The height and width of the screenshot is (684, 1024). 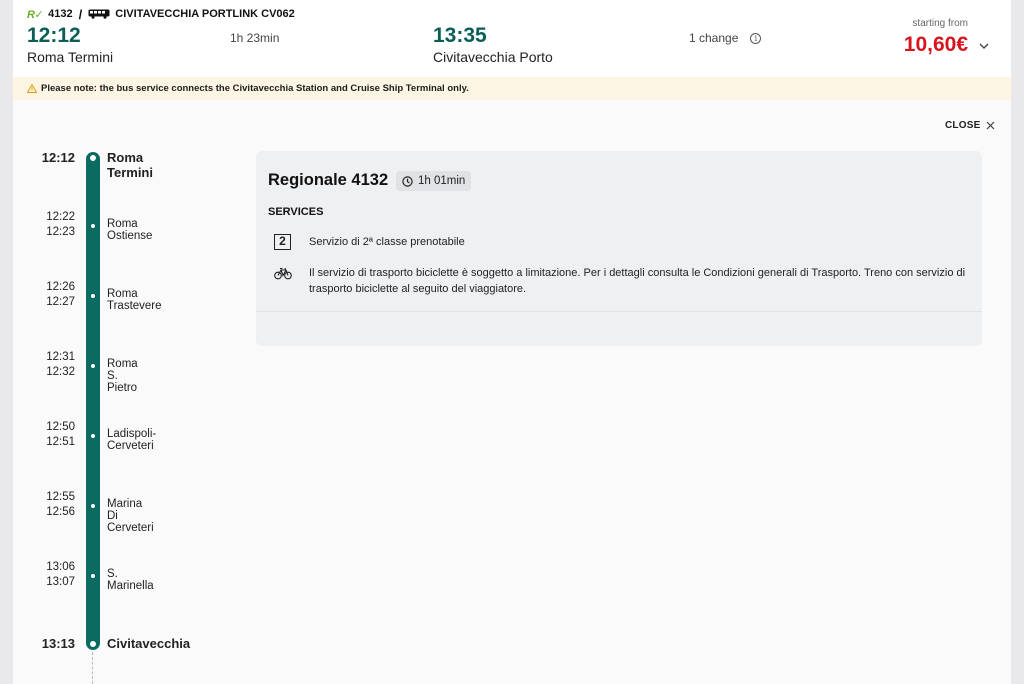 I want to click on warning-icon, so click(x=32, y=88).